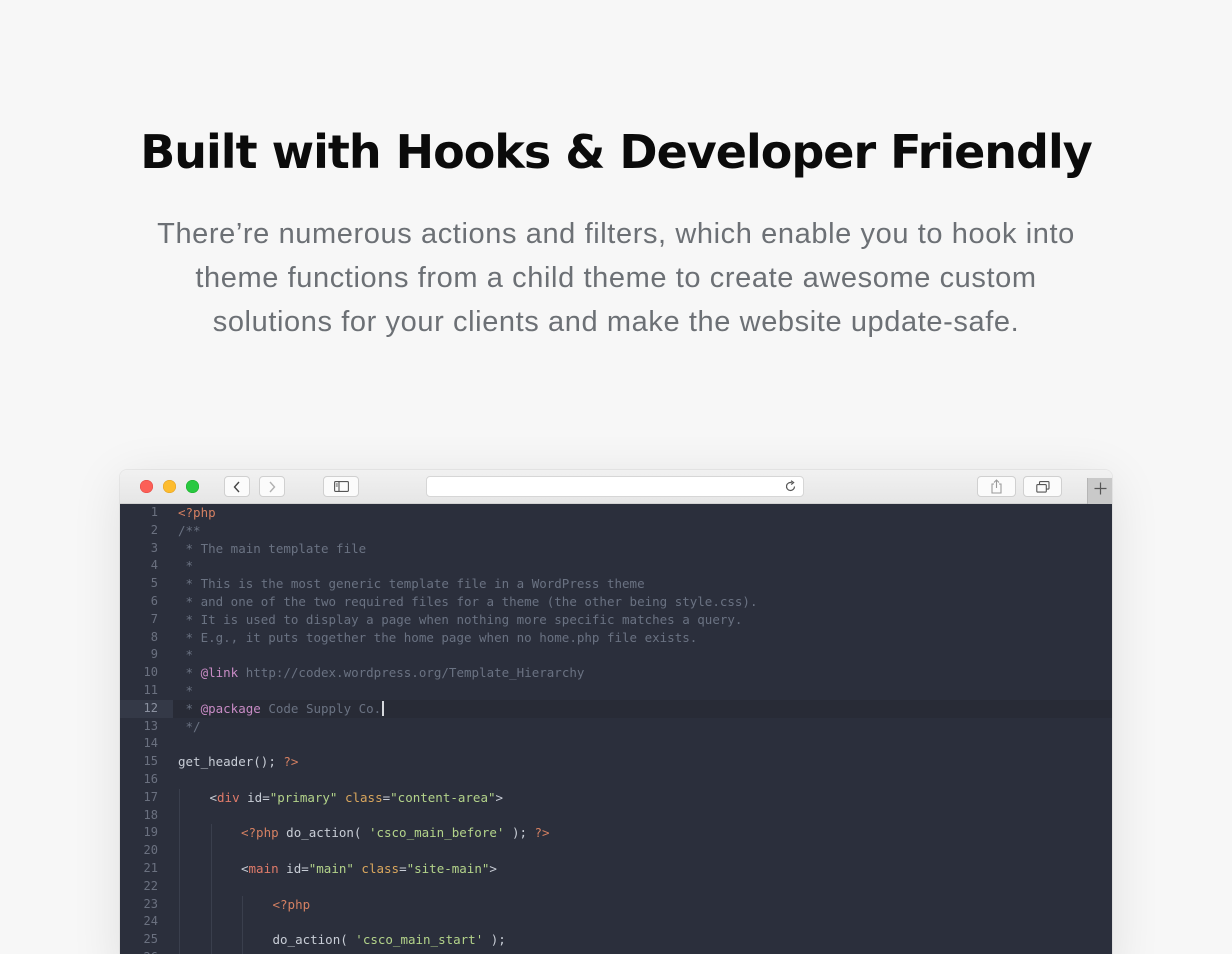 Image resolution: width=1232 pixels, height=954 pixels. I want to click on line-number: 12, so click(146, 708).